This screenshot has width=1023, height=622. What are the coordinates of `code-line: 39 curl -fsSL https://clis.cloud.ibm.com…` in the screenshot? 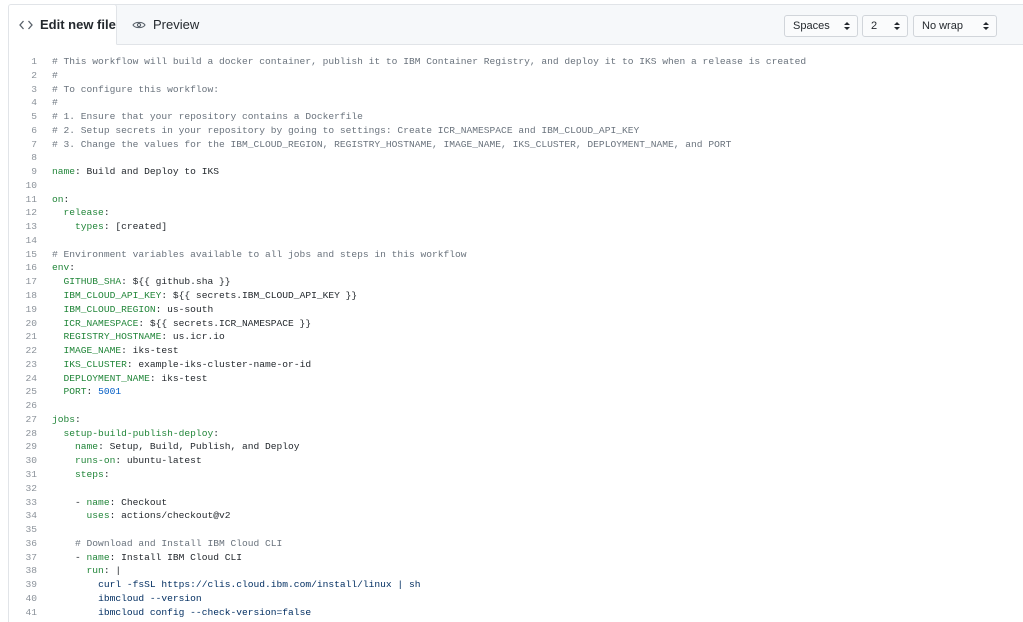 It's located at (516, 585).